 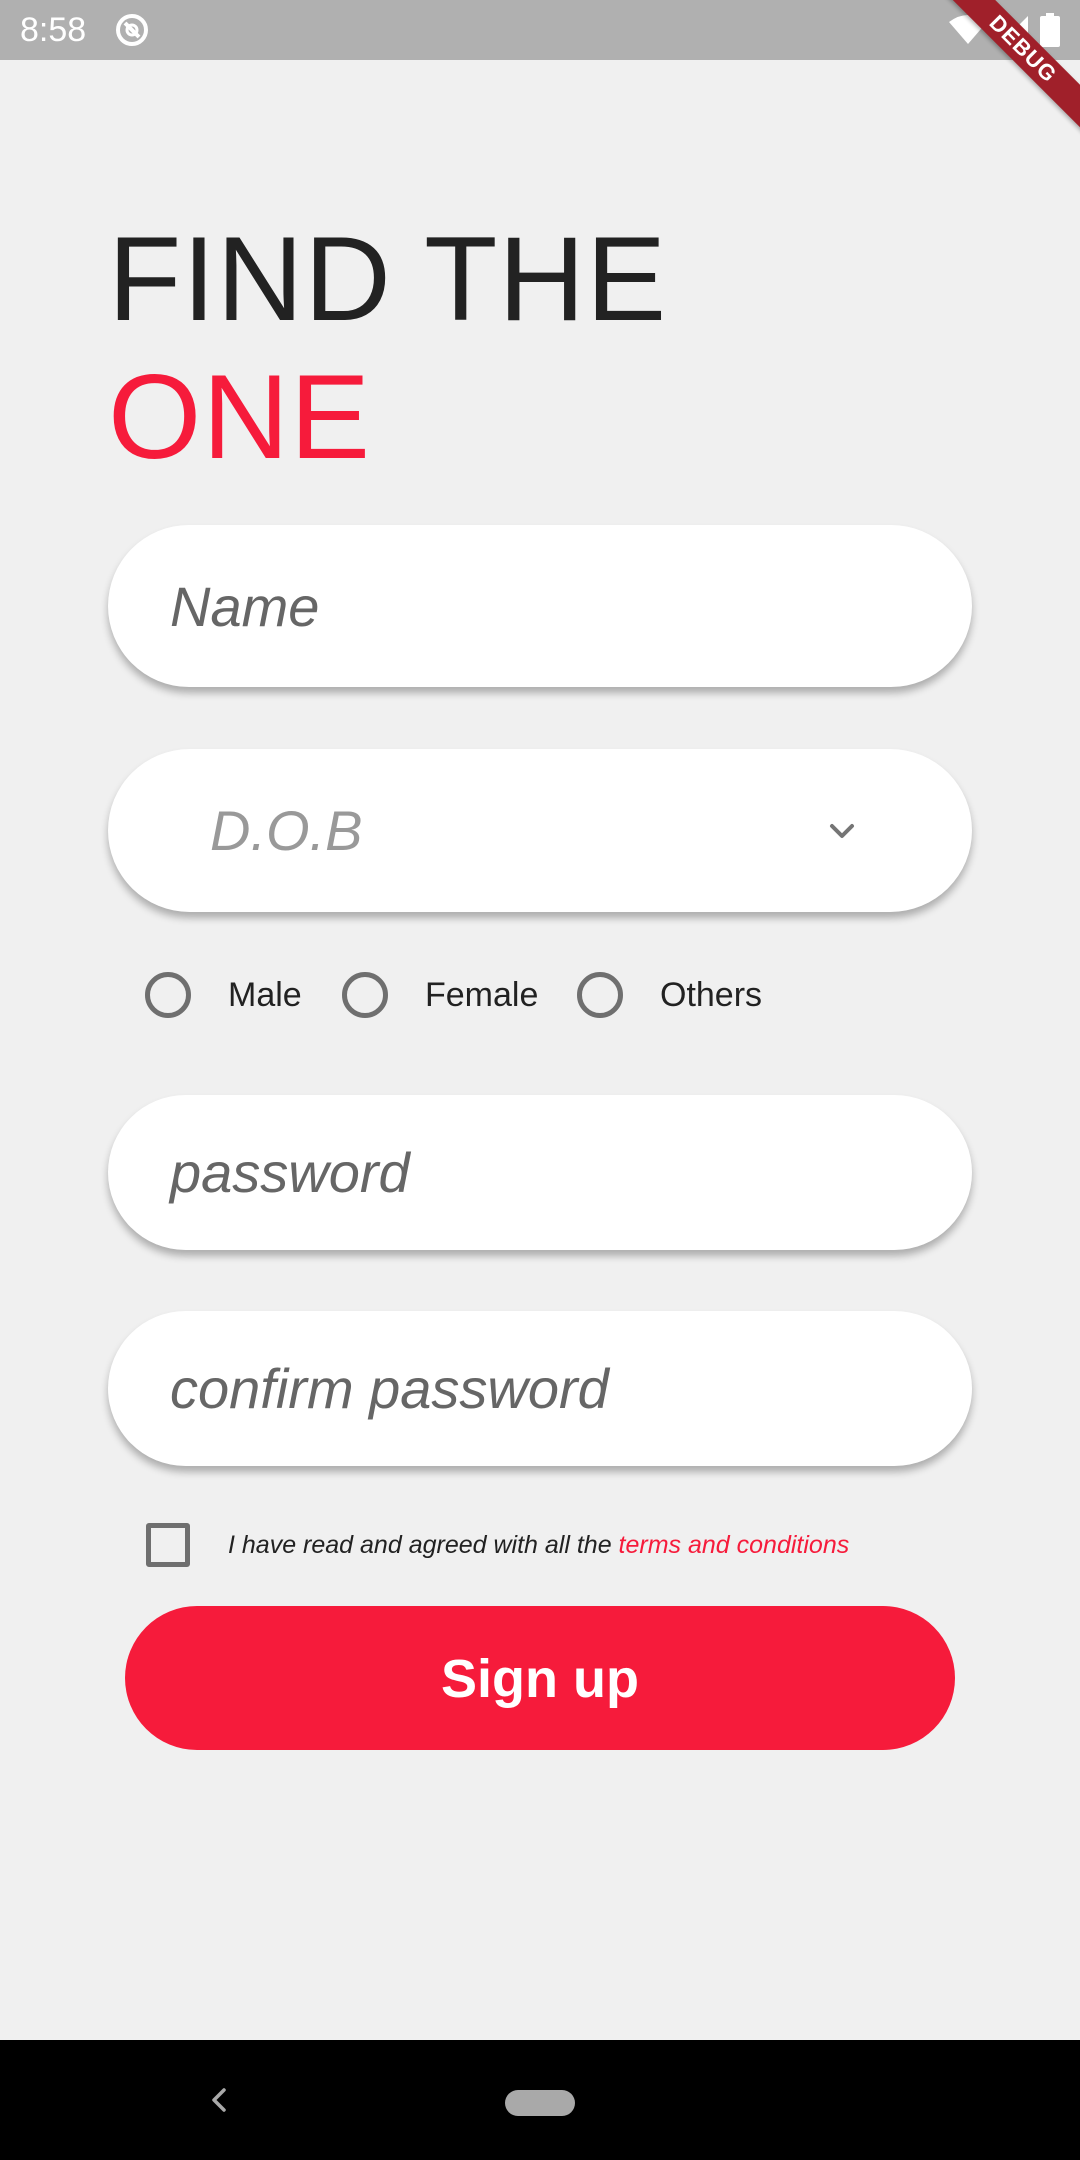 I want to click on page-title: FIND THE ONE, so click(x=387, y=348).